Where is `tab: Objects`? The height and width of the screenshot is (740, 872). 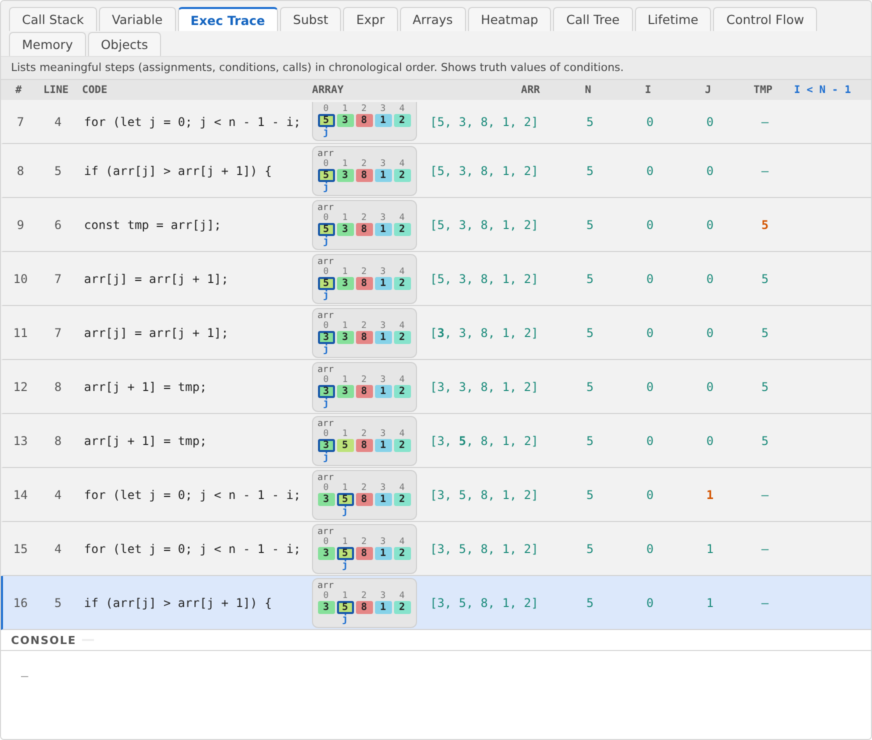 tab: Objects is located at coordinates (125, 44).